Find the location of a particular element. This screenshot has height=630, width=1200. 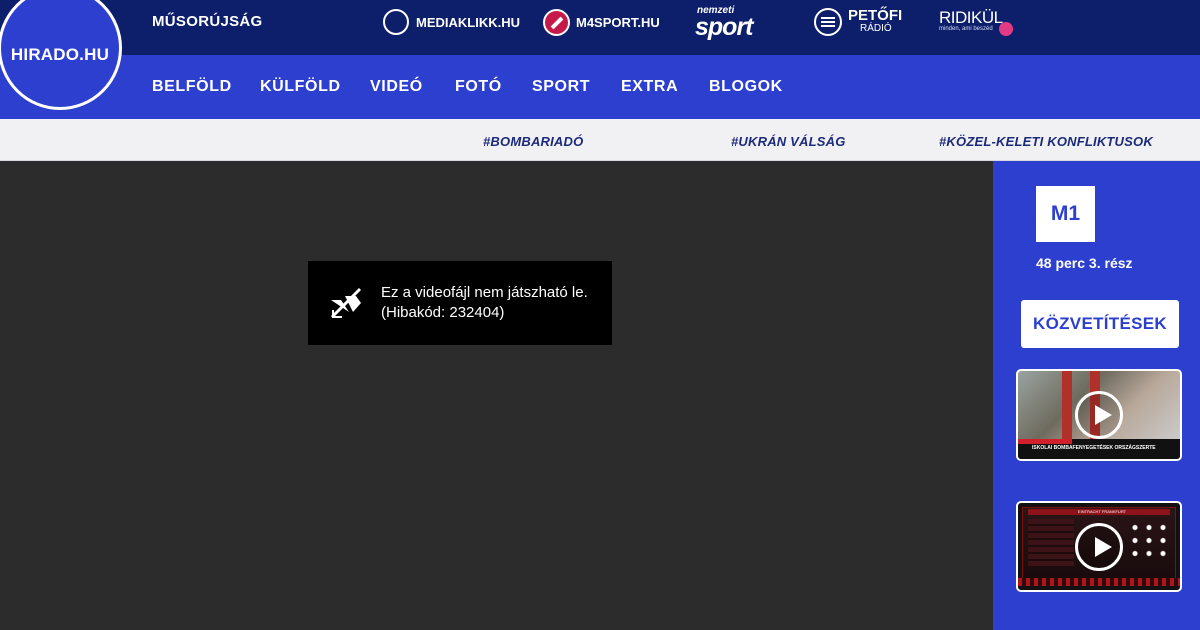

ridikul-label: RIDIKÜL is located at coordinates (971, 17).